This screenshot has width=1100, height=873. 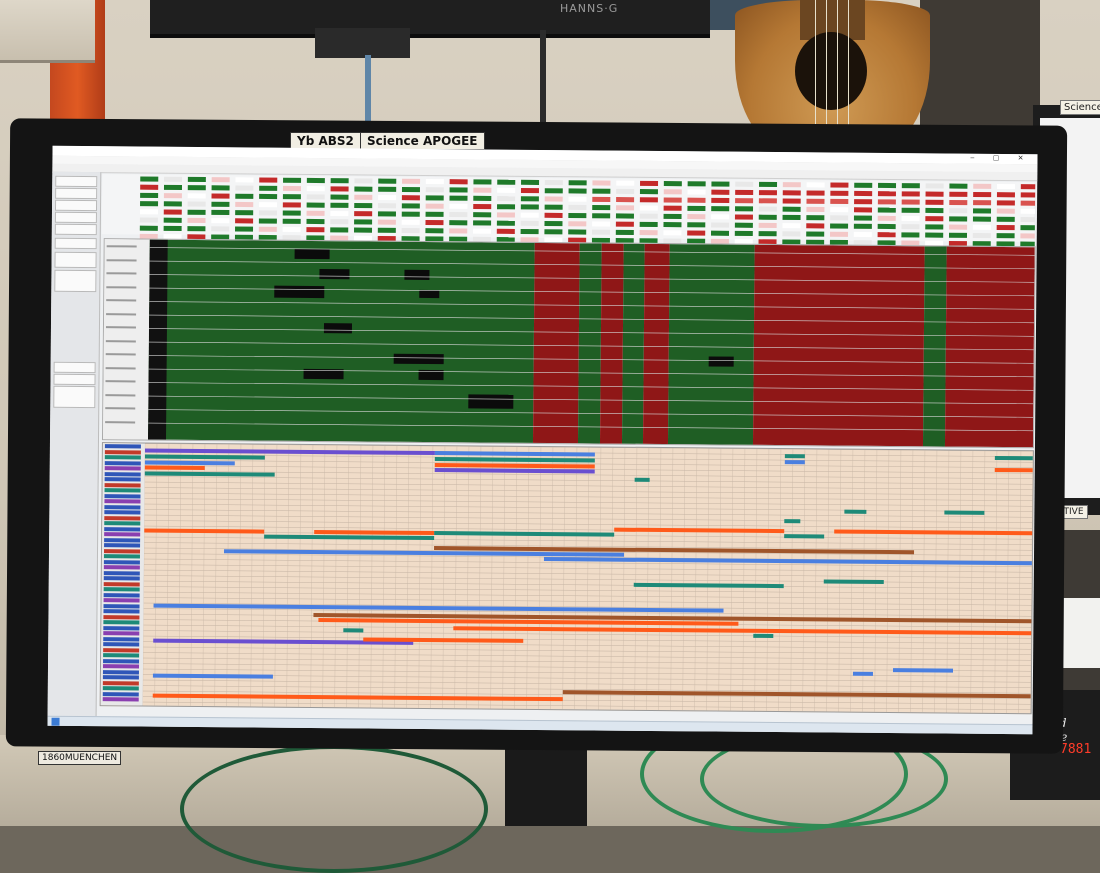 I want to click on window-controls: ‒ ▢ ✕, so click(x=1000, y=158).